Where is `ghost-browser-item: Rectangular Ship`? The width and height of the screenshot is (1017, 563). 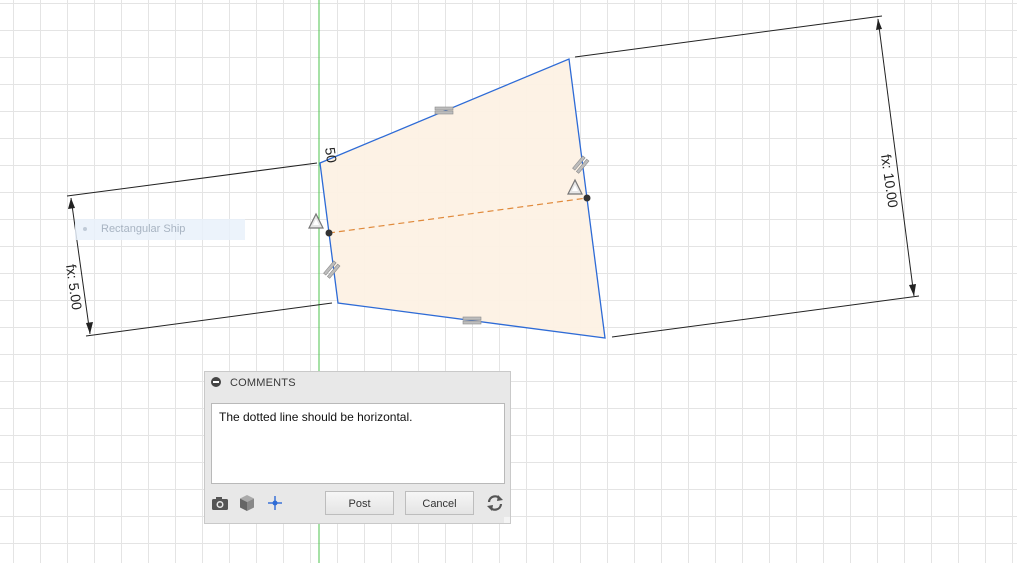
ghost-browser-item: Rectangular Ship is located at coordinates (160, 229).